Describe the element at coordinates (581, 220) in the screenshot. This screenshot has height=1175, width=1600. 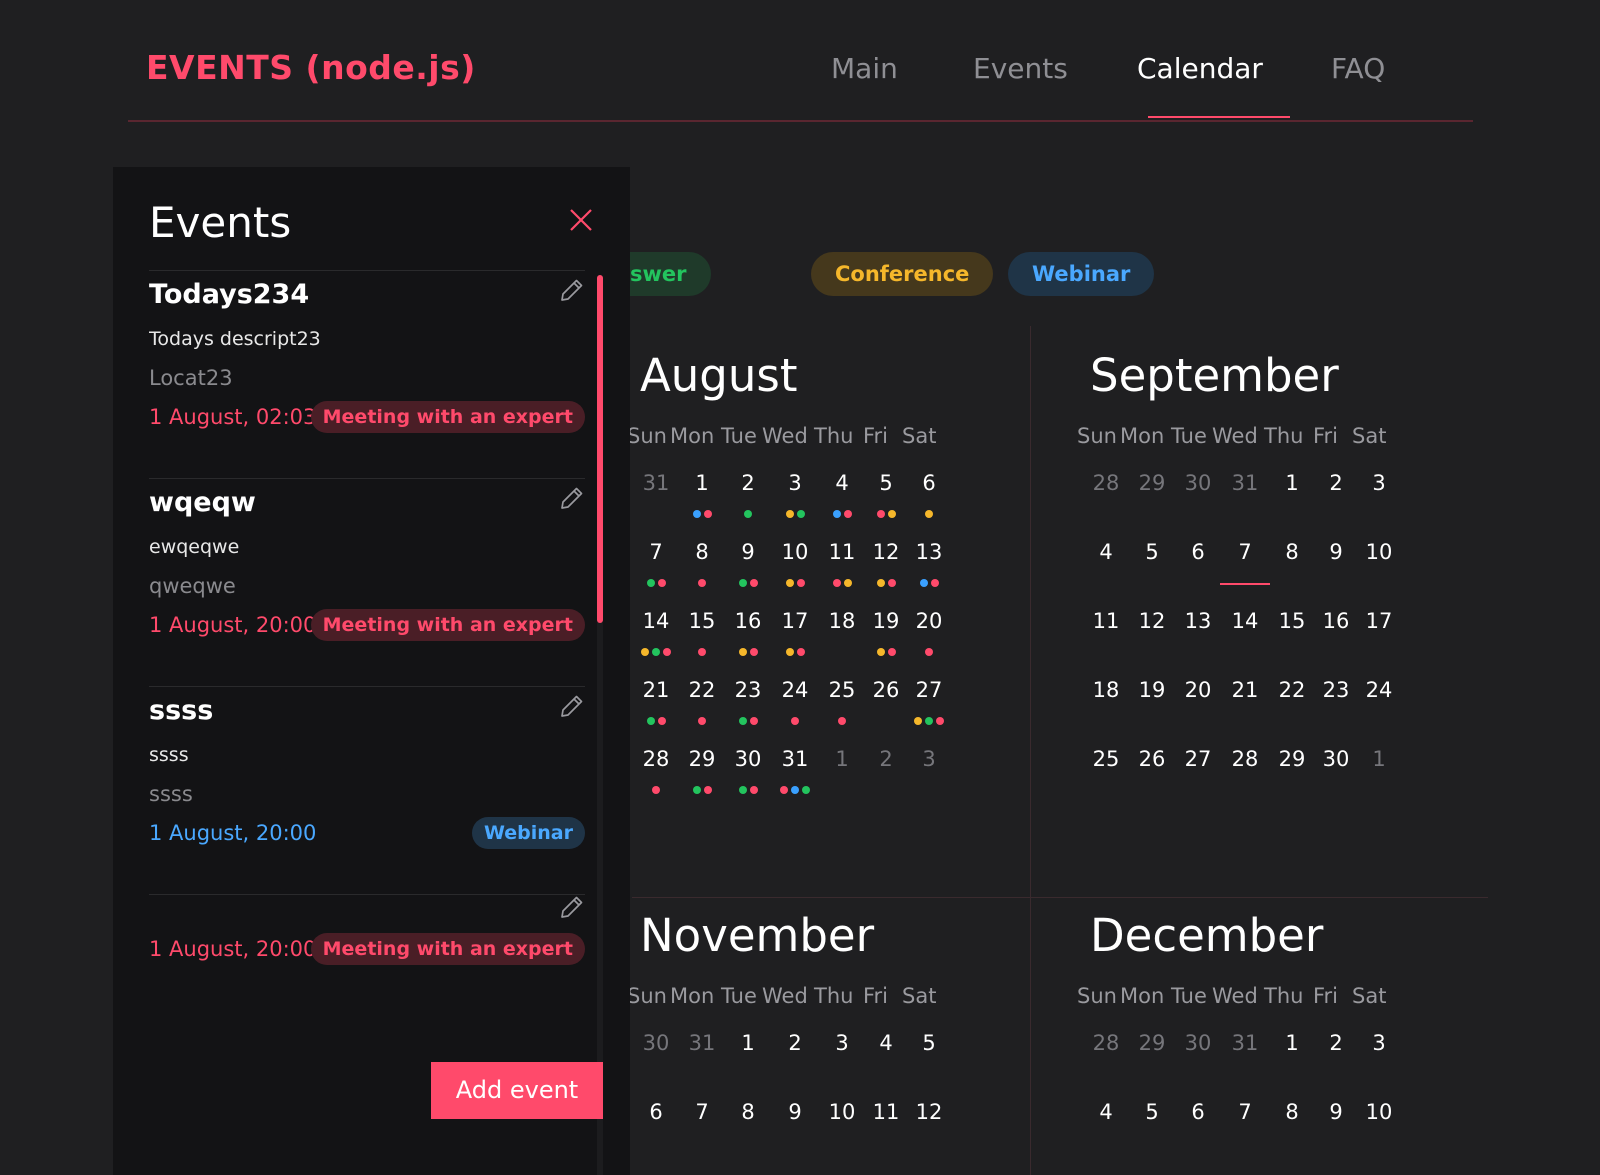
I see `close-icon` at that location.